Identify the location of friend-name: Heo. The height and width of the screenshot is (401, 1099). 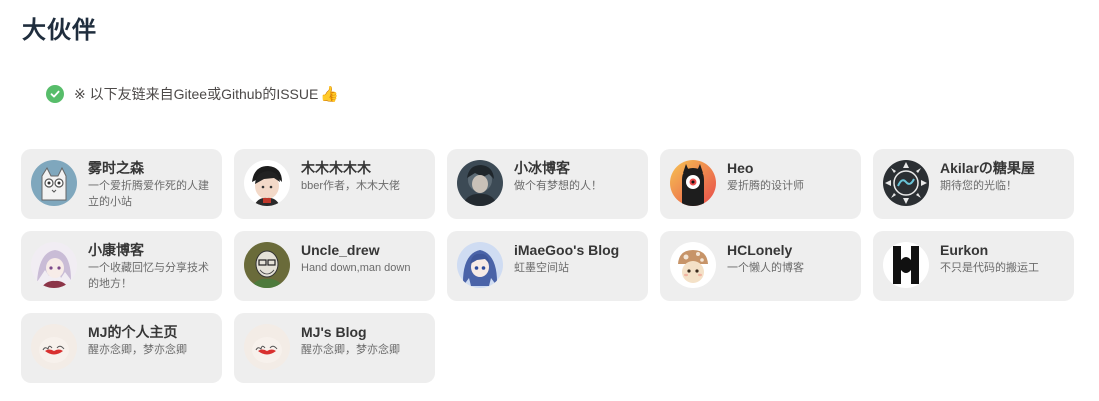
(740, 168).